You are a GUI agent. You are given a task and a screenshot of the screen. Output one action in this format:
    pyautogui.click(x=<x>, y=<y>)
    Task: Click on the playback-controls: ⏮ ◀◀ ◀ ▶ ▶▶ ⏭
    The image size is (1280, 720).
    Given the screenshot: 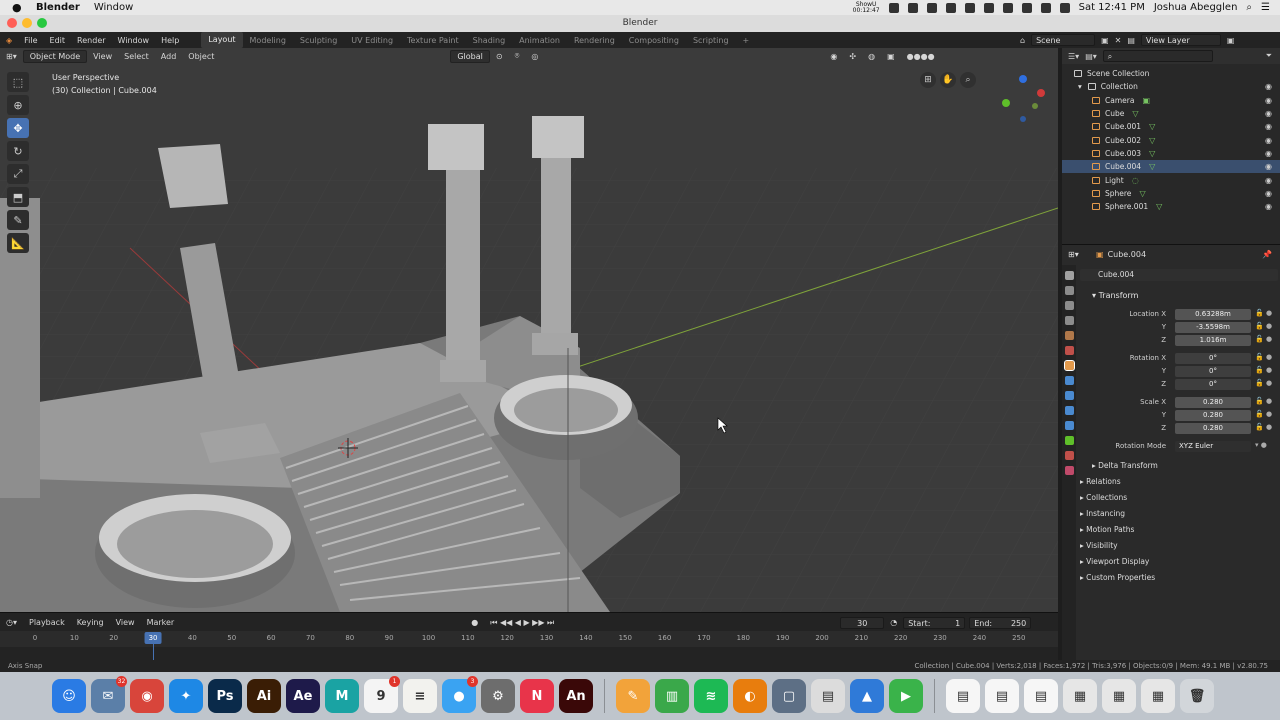 What is the action you would take?
    pyautogui.click(x=522, y=623)
    